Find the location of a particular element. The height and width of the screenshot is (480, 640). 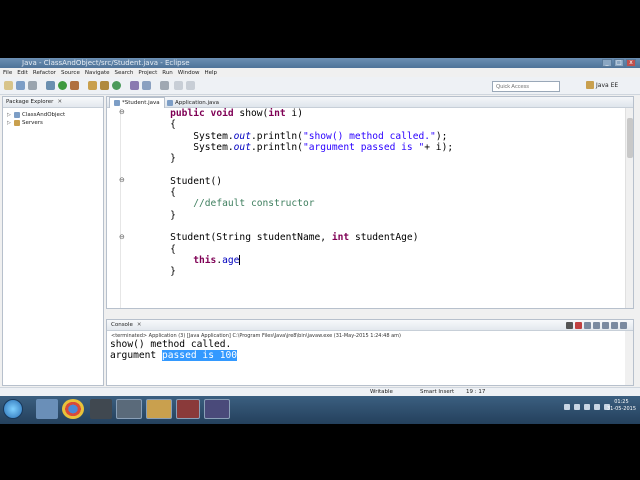

menu-run: Run is located at coordinates (167, 73).